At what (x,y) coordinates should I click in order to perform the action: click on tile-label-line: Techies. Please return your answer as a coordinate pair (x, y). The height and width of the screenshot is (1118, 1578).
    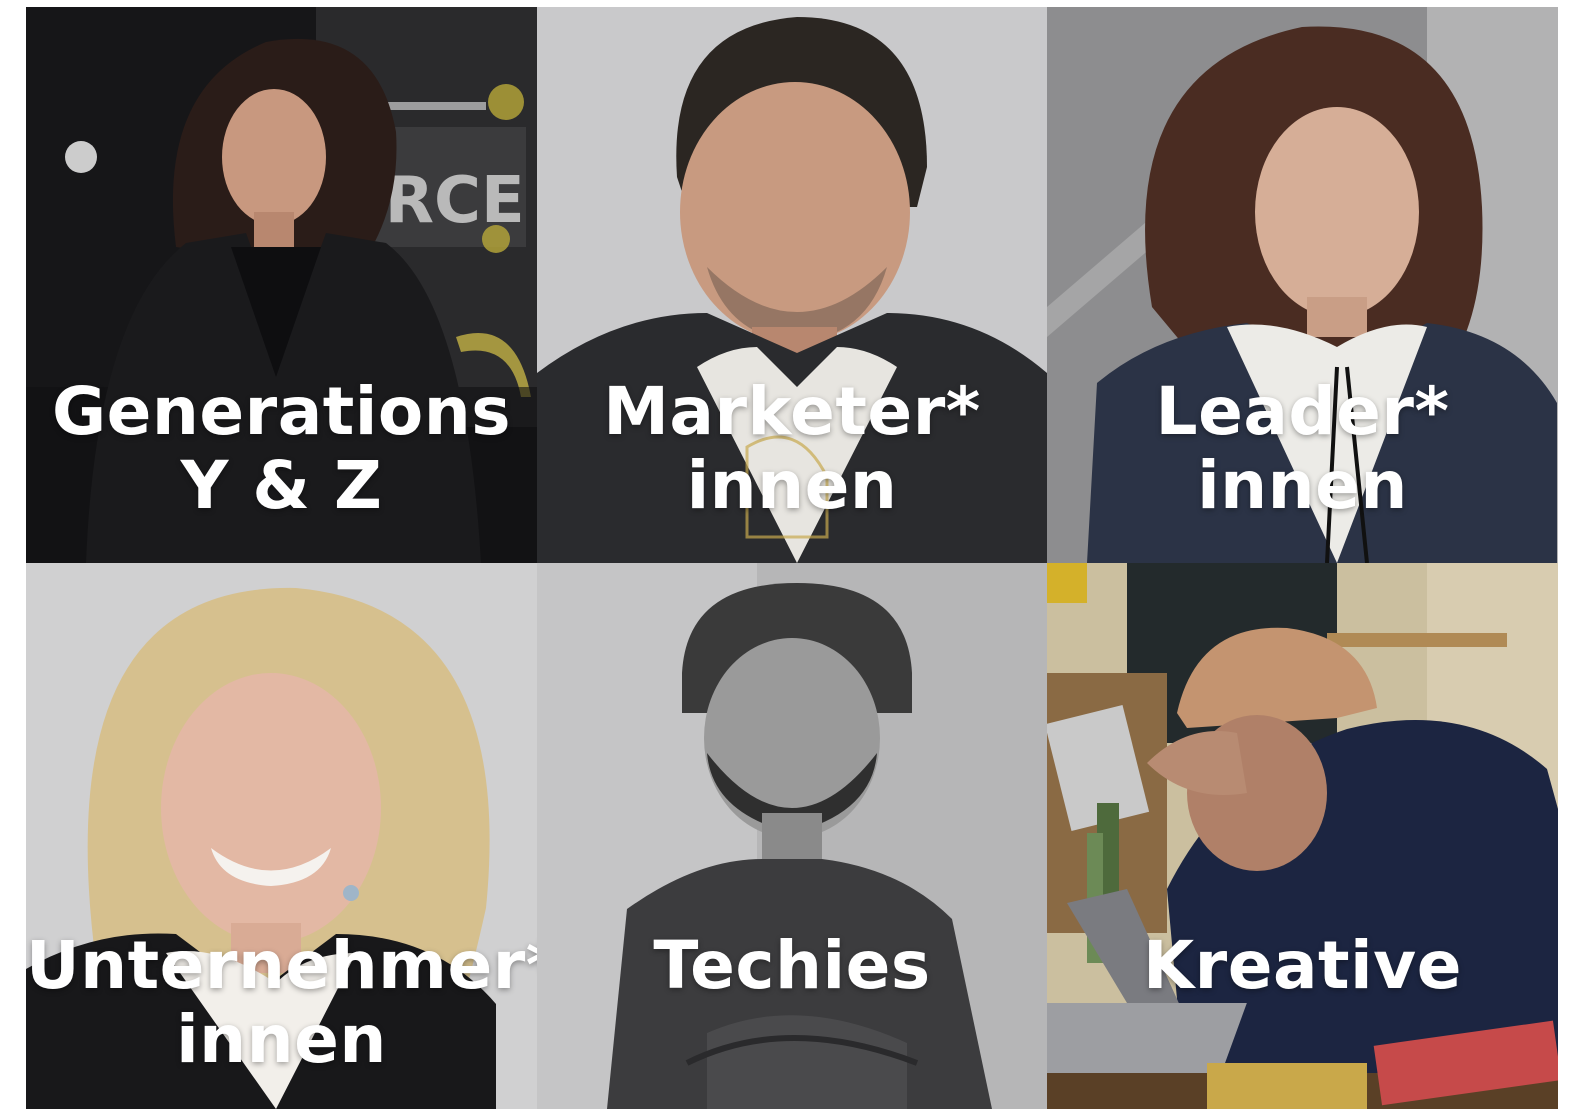
    Looking at the image, I should click on (792, 965).